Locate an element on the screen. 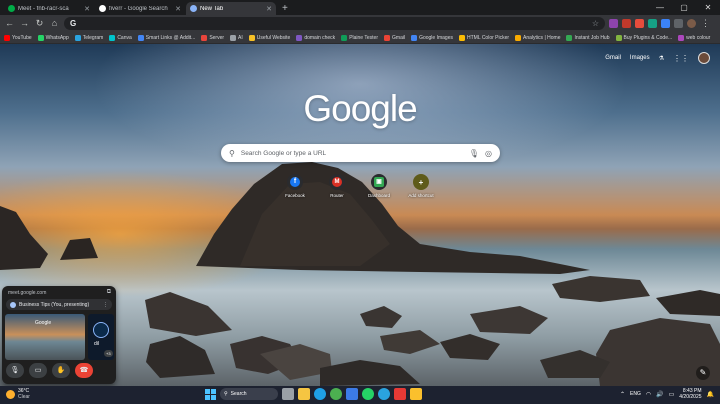  edge-icon is located at coordinates (320, 394).